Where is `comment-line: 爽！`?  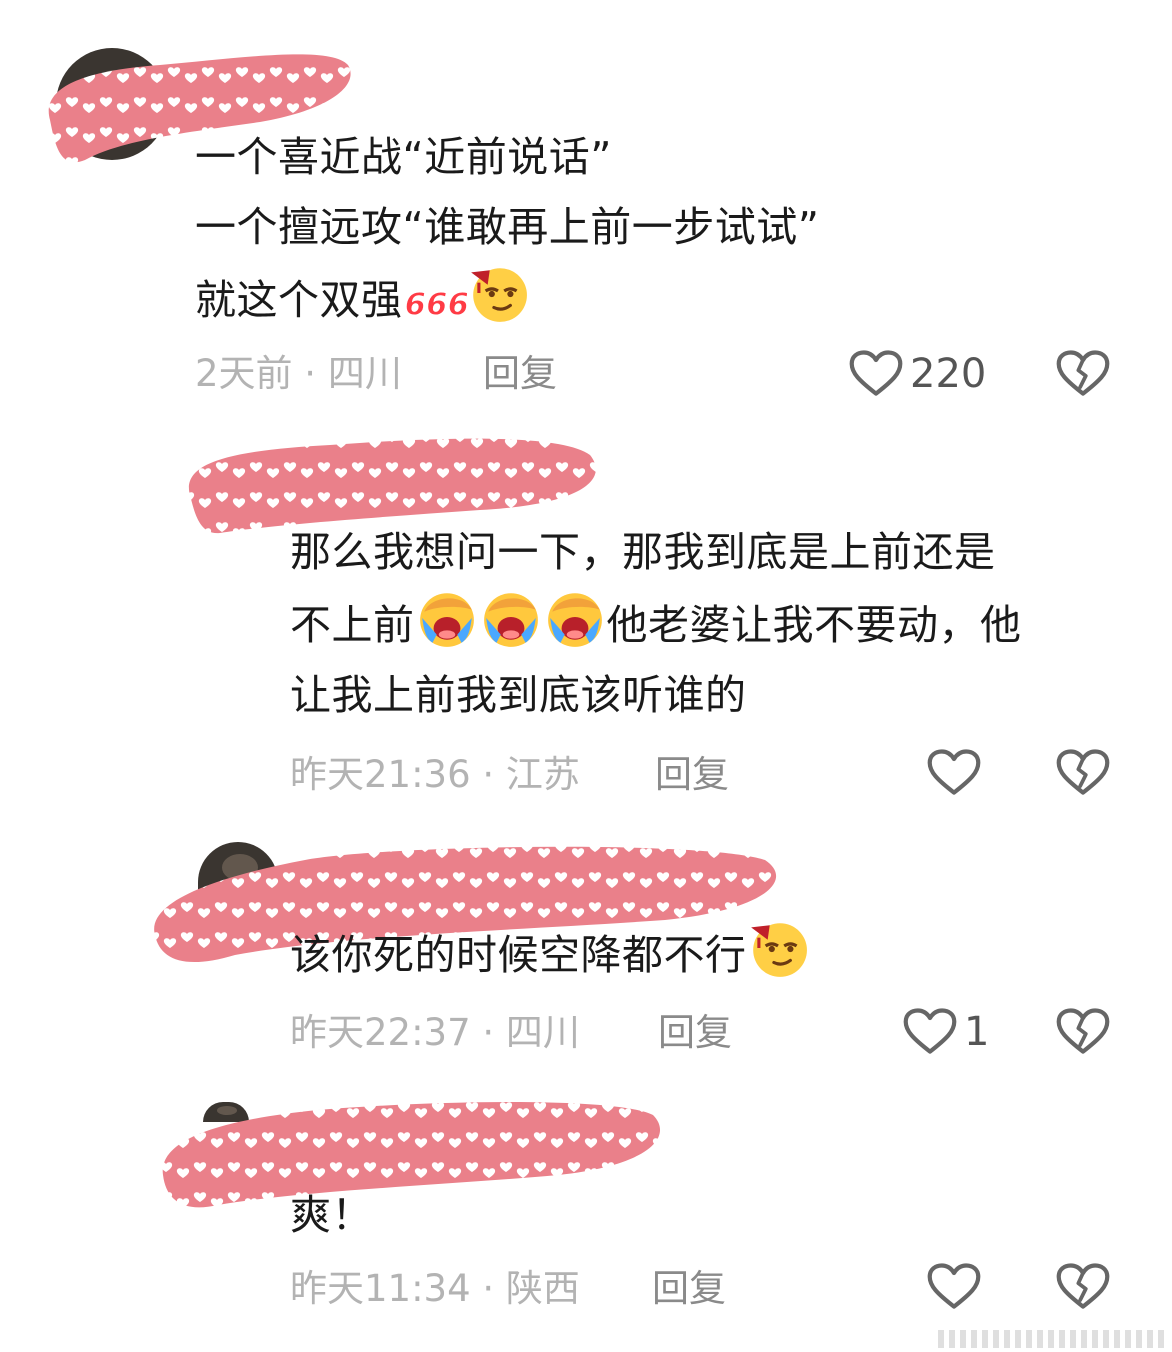 comment-line: 爽！ is located at coordinates (331, 1215).